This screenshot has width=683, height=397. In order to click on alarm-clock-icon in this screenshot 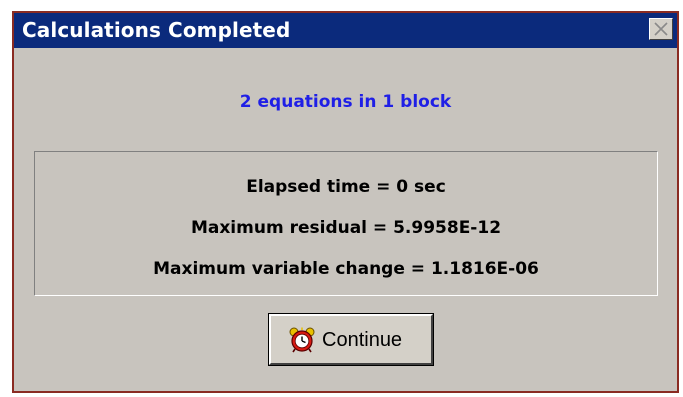, I will do `click(302, 340)`.